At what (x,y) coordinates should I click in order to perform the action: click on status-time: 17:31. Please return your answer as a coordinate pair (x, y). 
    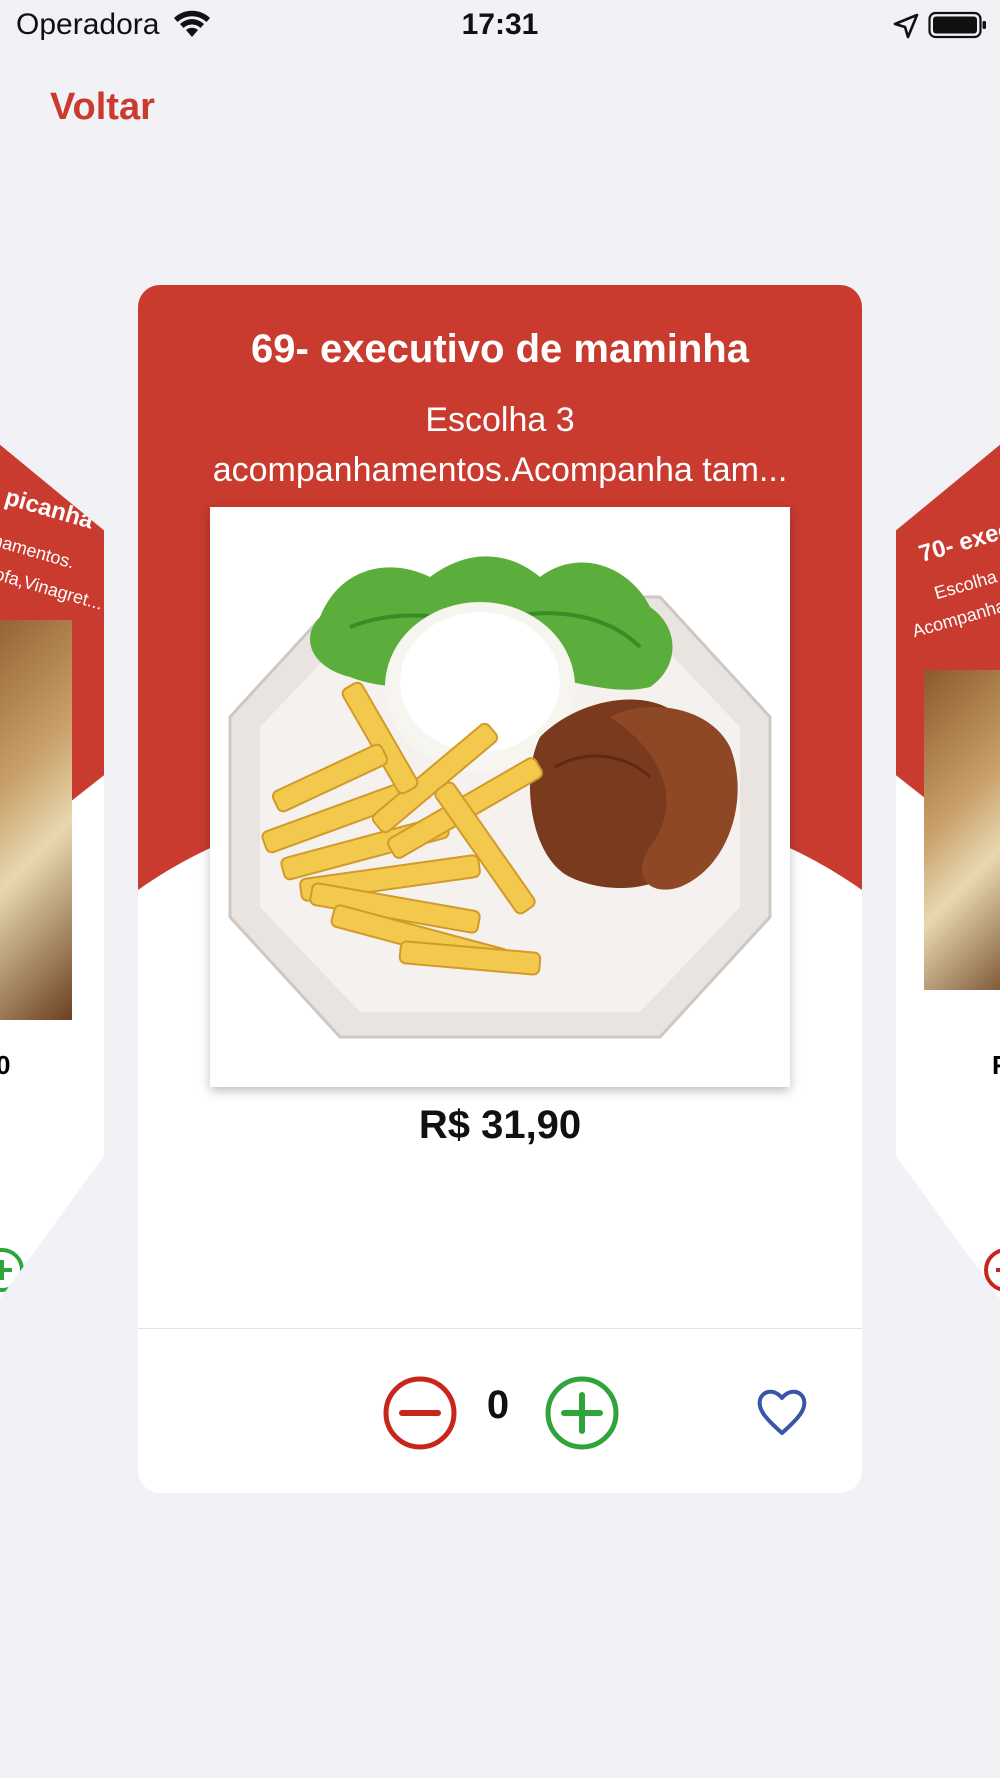
    Looking at the image, I should click on (500, 24).